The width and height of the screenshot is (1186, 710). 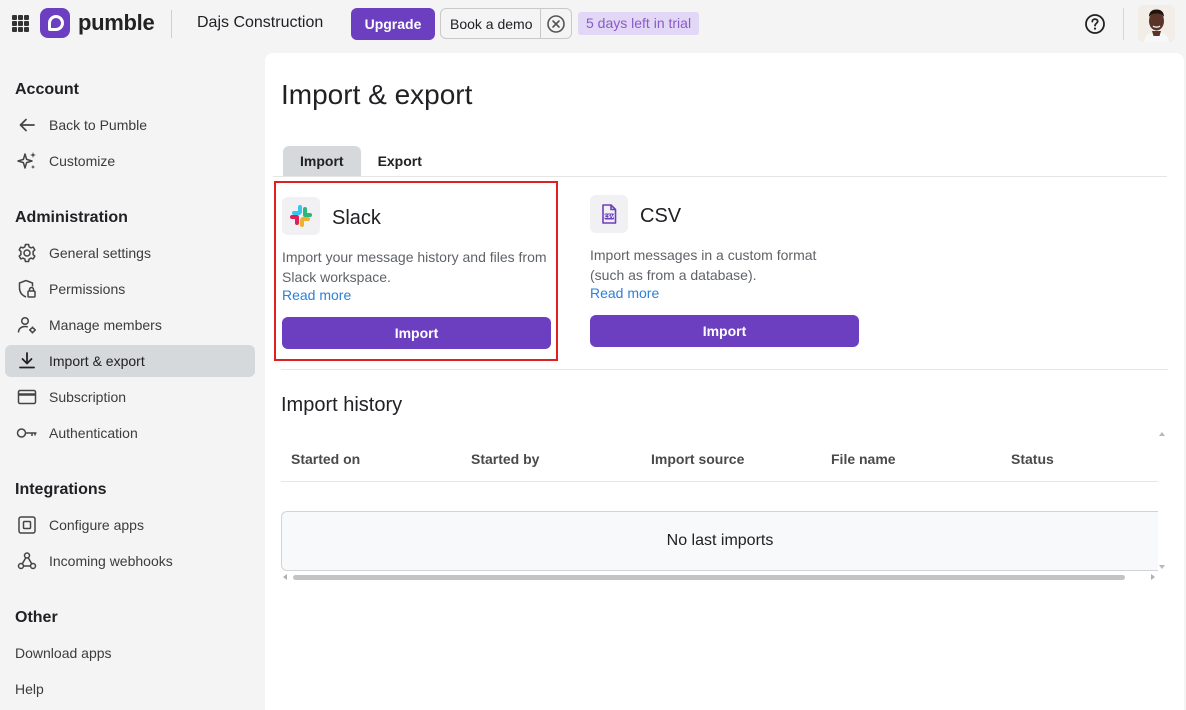 I want to click on sidebar-item-label: General settings, so click(x=100, y=253).